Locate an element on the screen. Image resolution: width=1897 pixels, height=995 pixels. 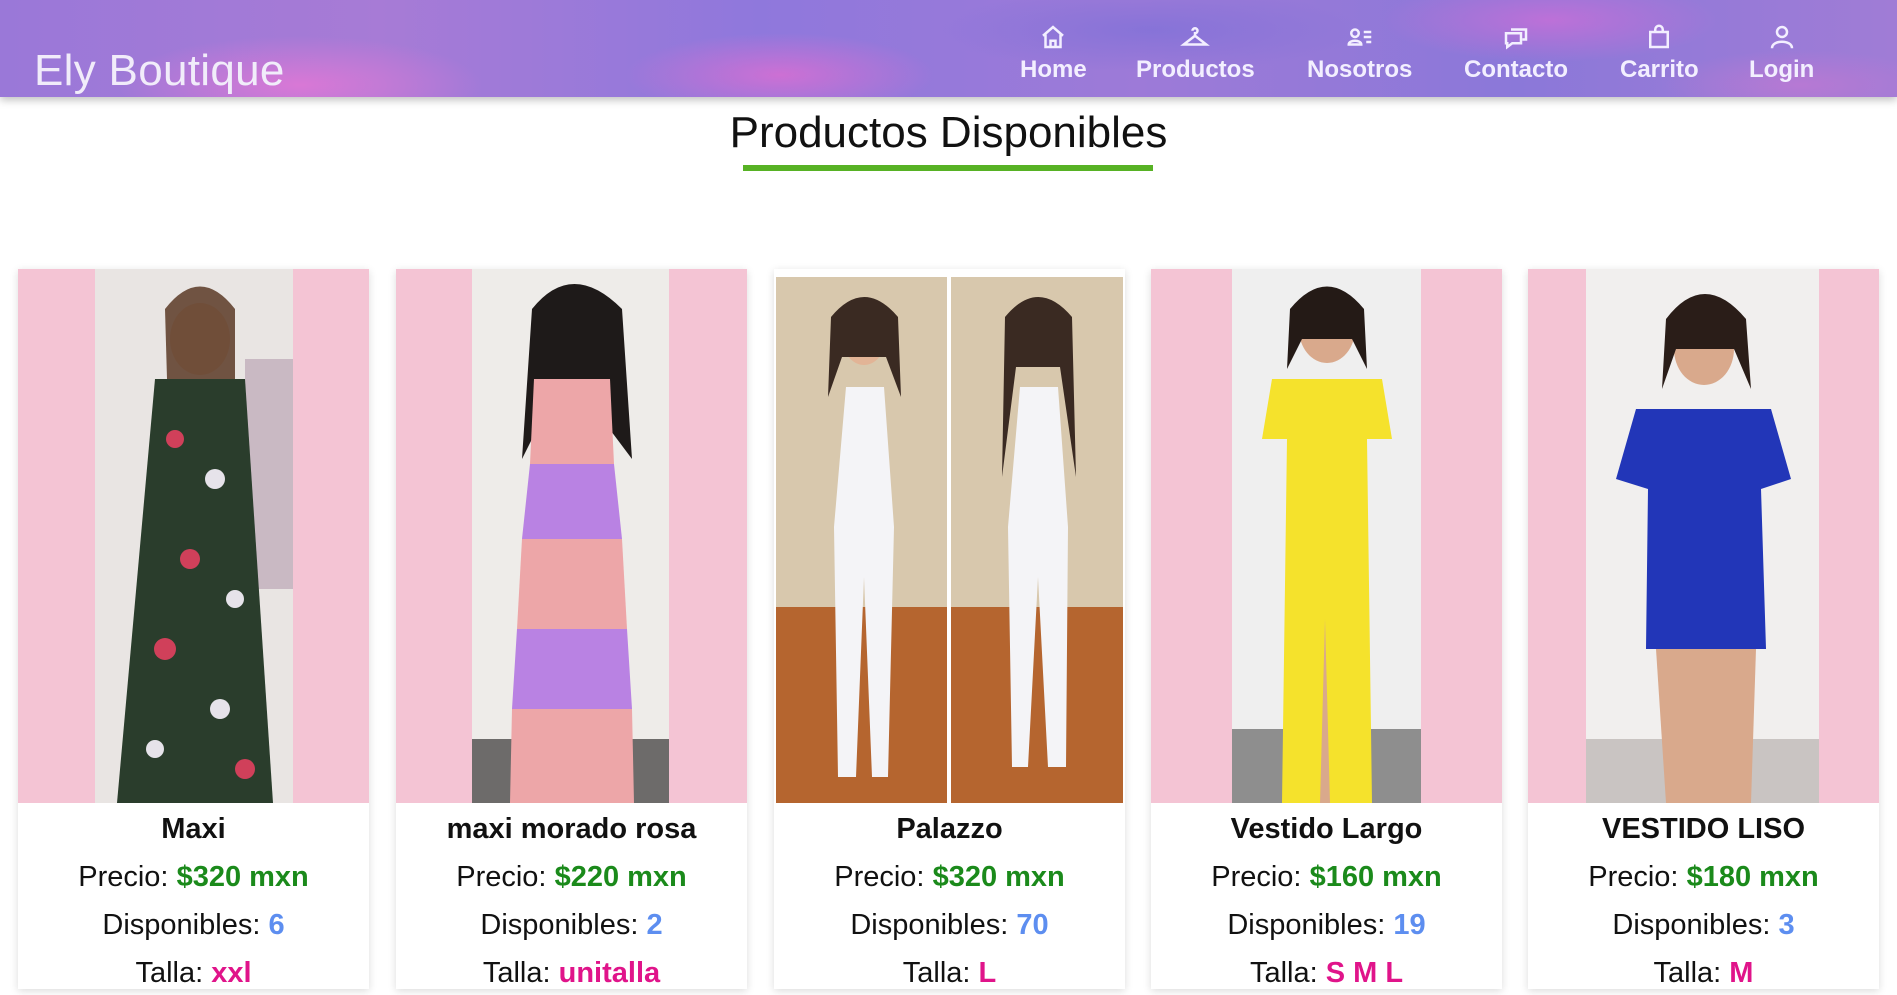
product-stock-row: Disponibles: 70 is located at coordinates (949, 928).